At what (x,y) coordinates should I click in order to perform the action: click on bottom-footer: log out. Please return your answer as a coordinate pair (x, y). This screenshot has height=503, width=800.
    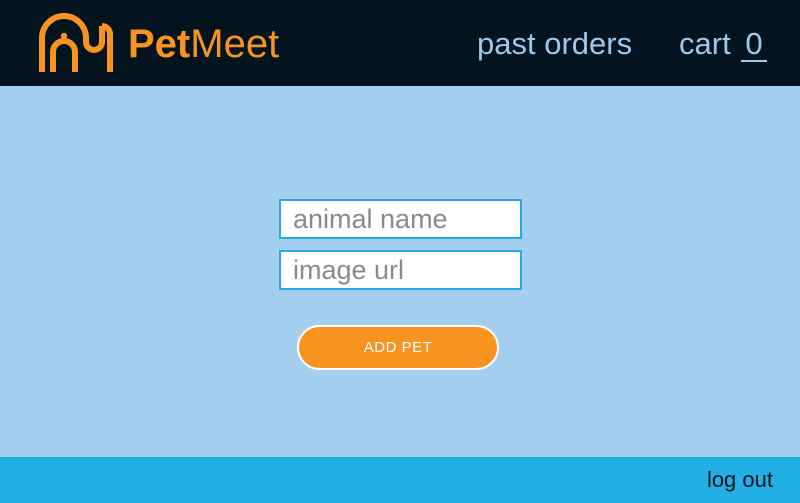
    Looking at the image, I should click on (400, 480).